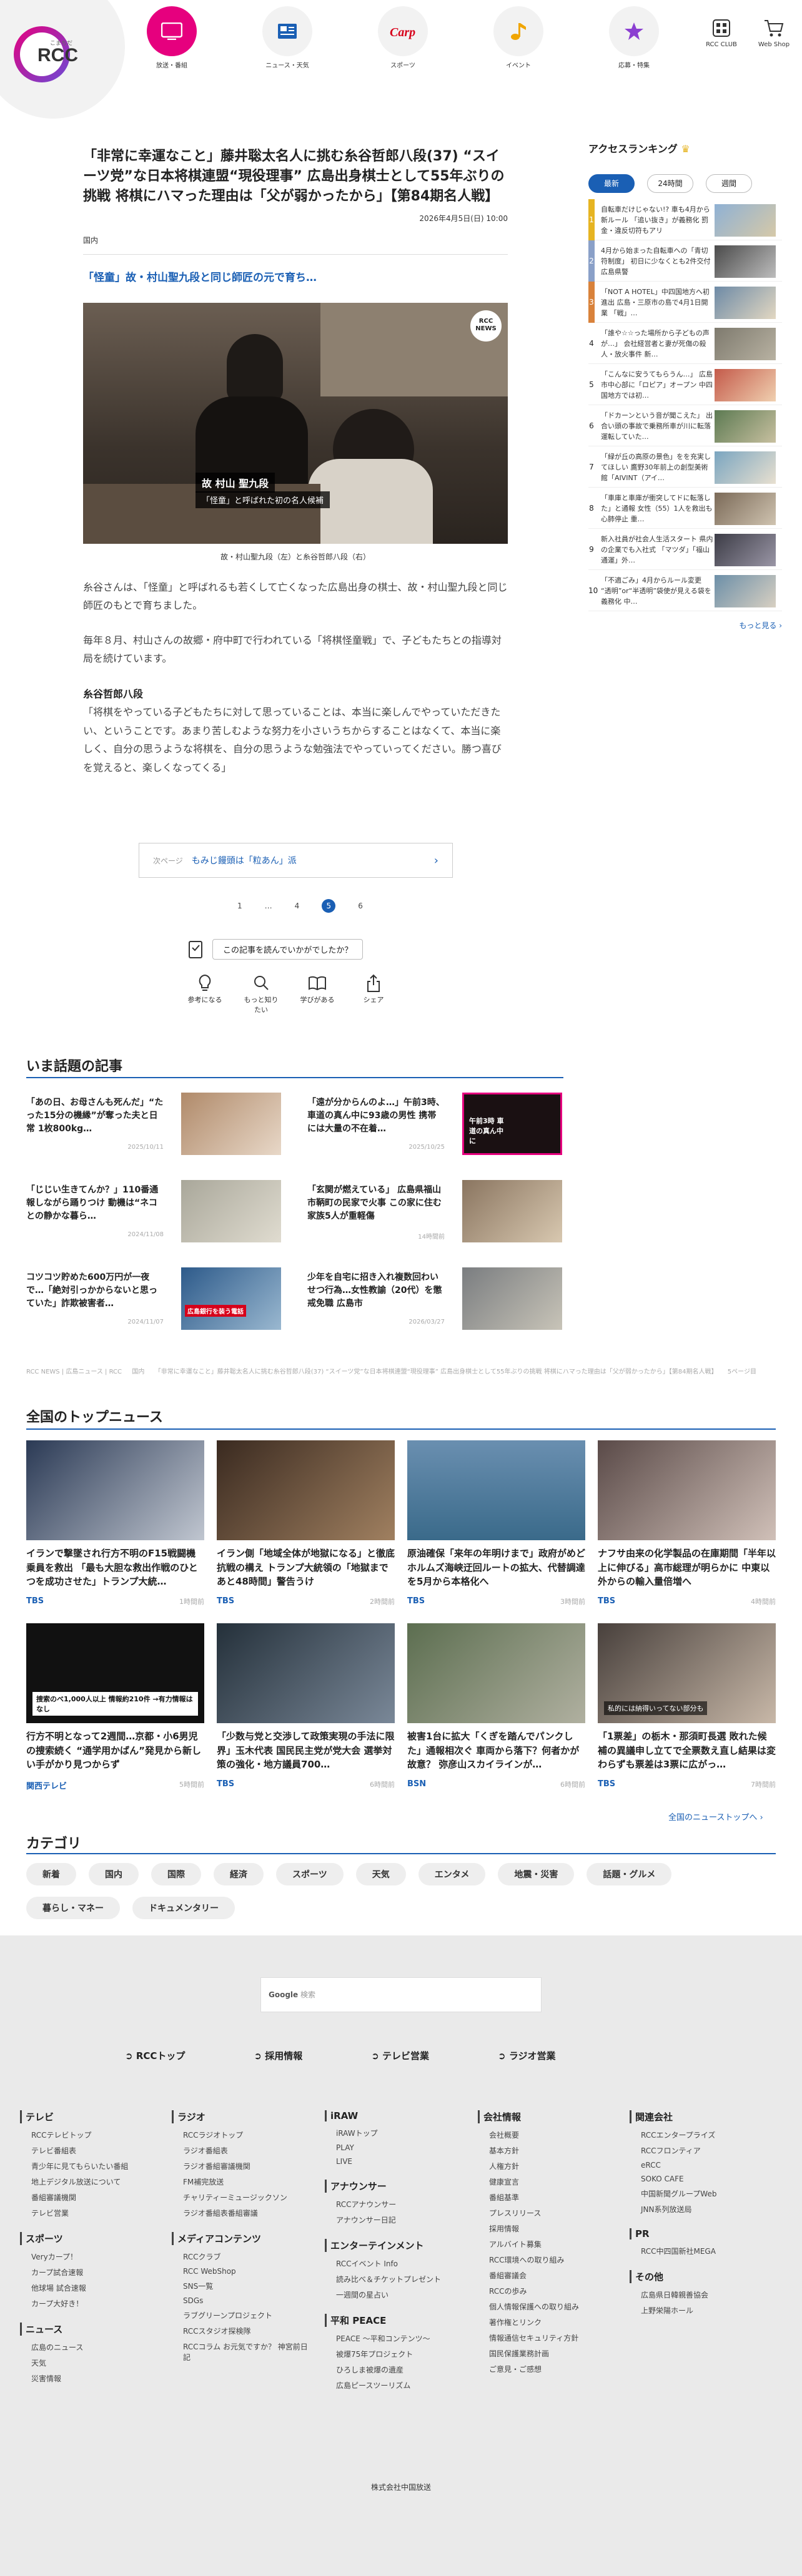 This screenshot has height=2576, width=802. What do you see at coordinates (704, 2310) in the screenshot?
I see `footer-link: 上野栄陽ホール` at bounding box center [704, 2310].